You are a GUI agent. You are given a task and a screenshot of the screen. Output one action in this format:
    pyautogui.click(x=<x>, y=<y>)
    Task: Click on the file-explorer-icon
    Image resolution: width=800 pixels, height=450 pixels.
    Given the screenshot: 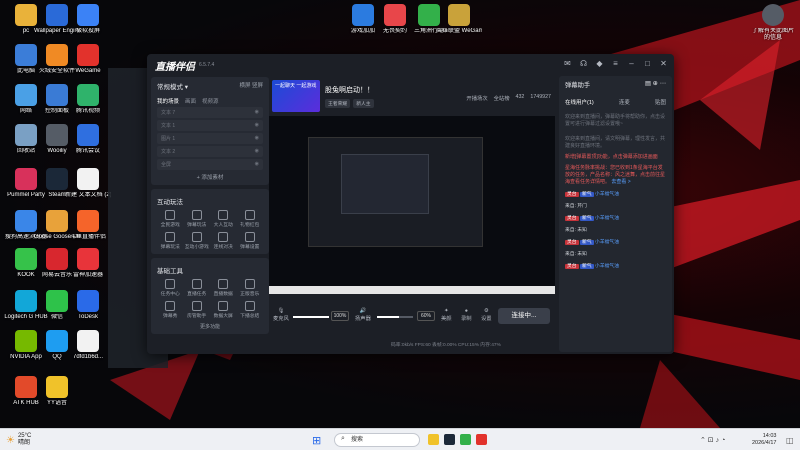 What is the action you would take?
    pyautogui.click(x=433, y=439)
    